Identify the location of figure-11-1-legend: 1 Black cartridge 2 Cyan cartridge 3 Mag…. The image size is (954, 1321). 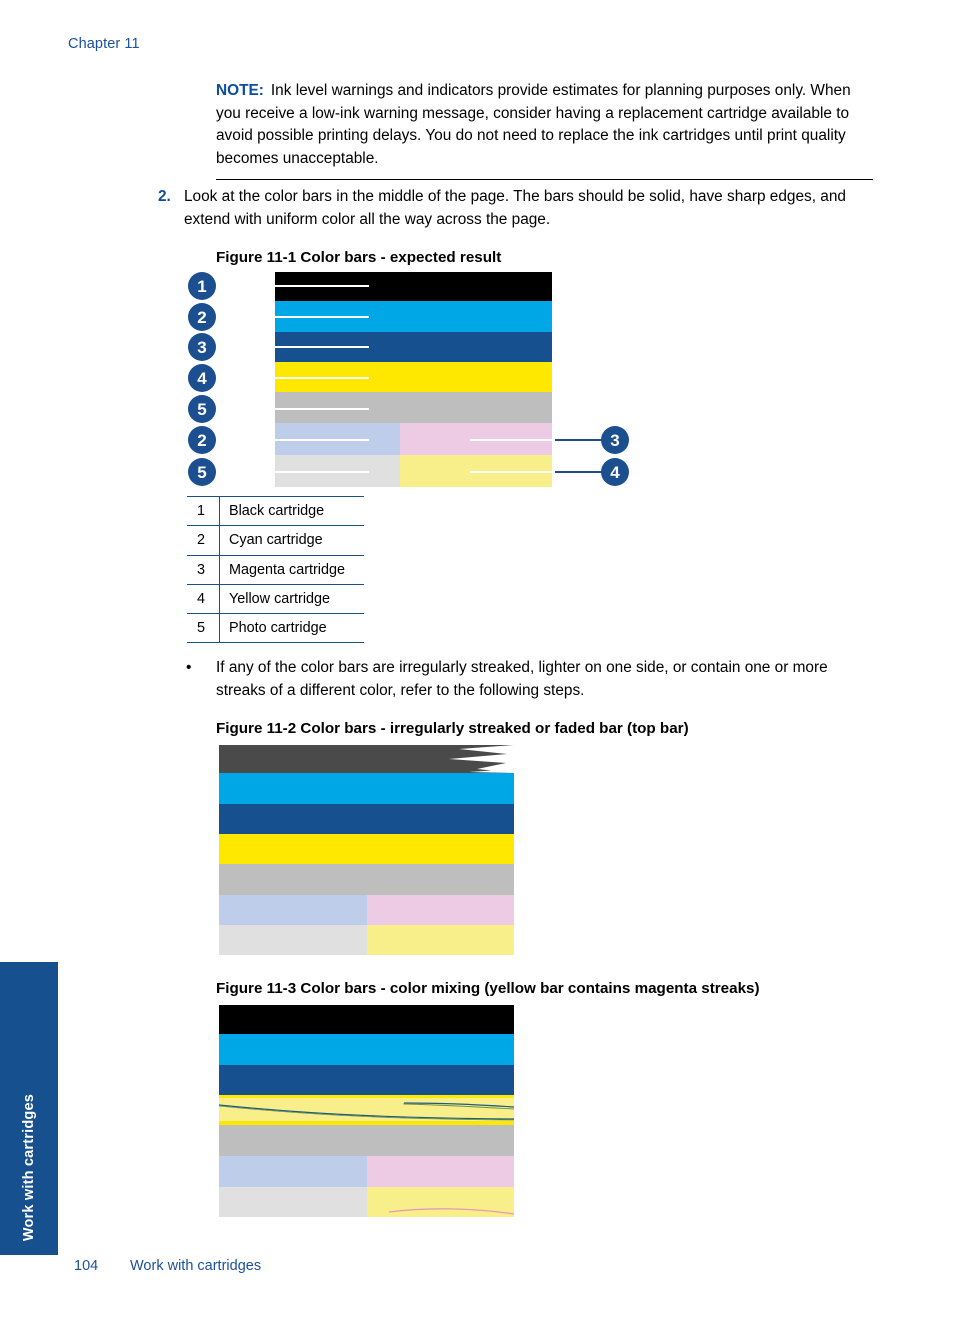
(275, 569).